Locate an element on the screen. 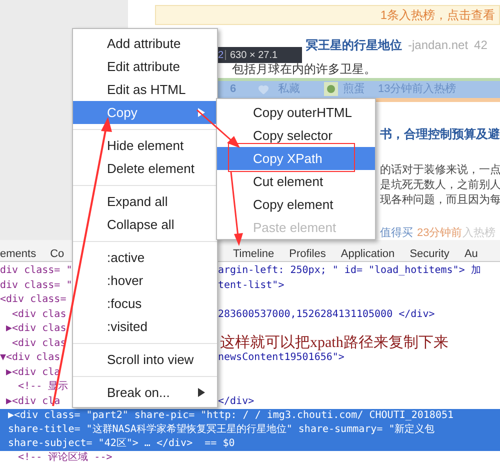 The width and height of the screenshot is (500, 471). menu-item: :visited is located at coordinates (145, 326).